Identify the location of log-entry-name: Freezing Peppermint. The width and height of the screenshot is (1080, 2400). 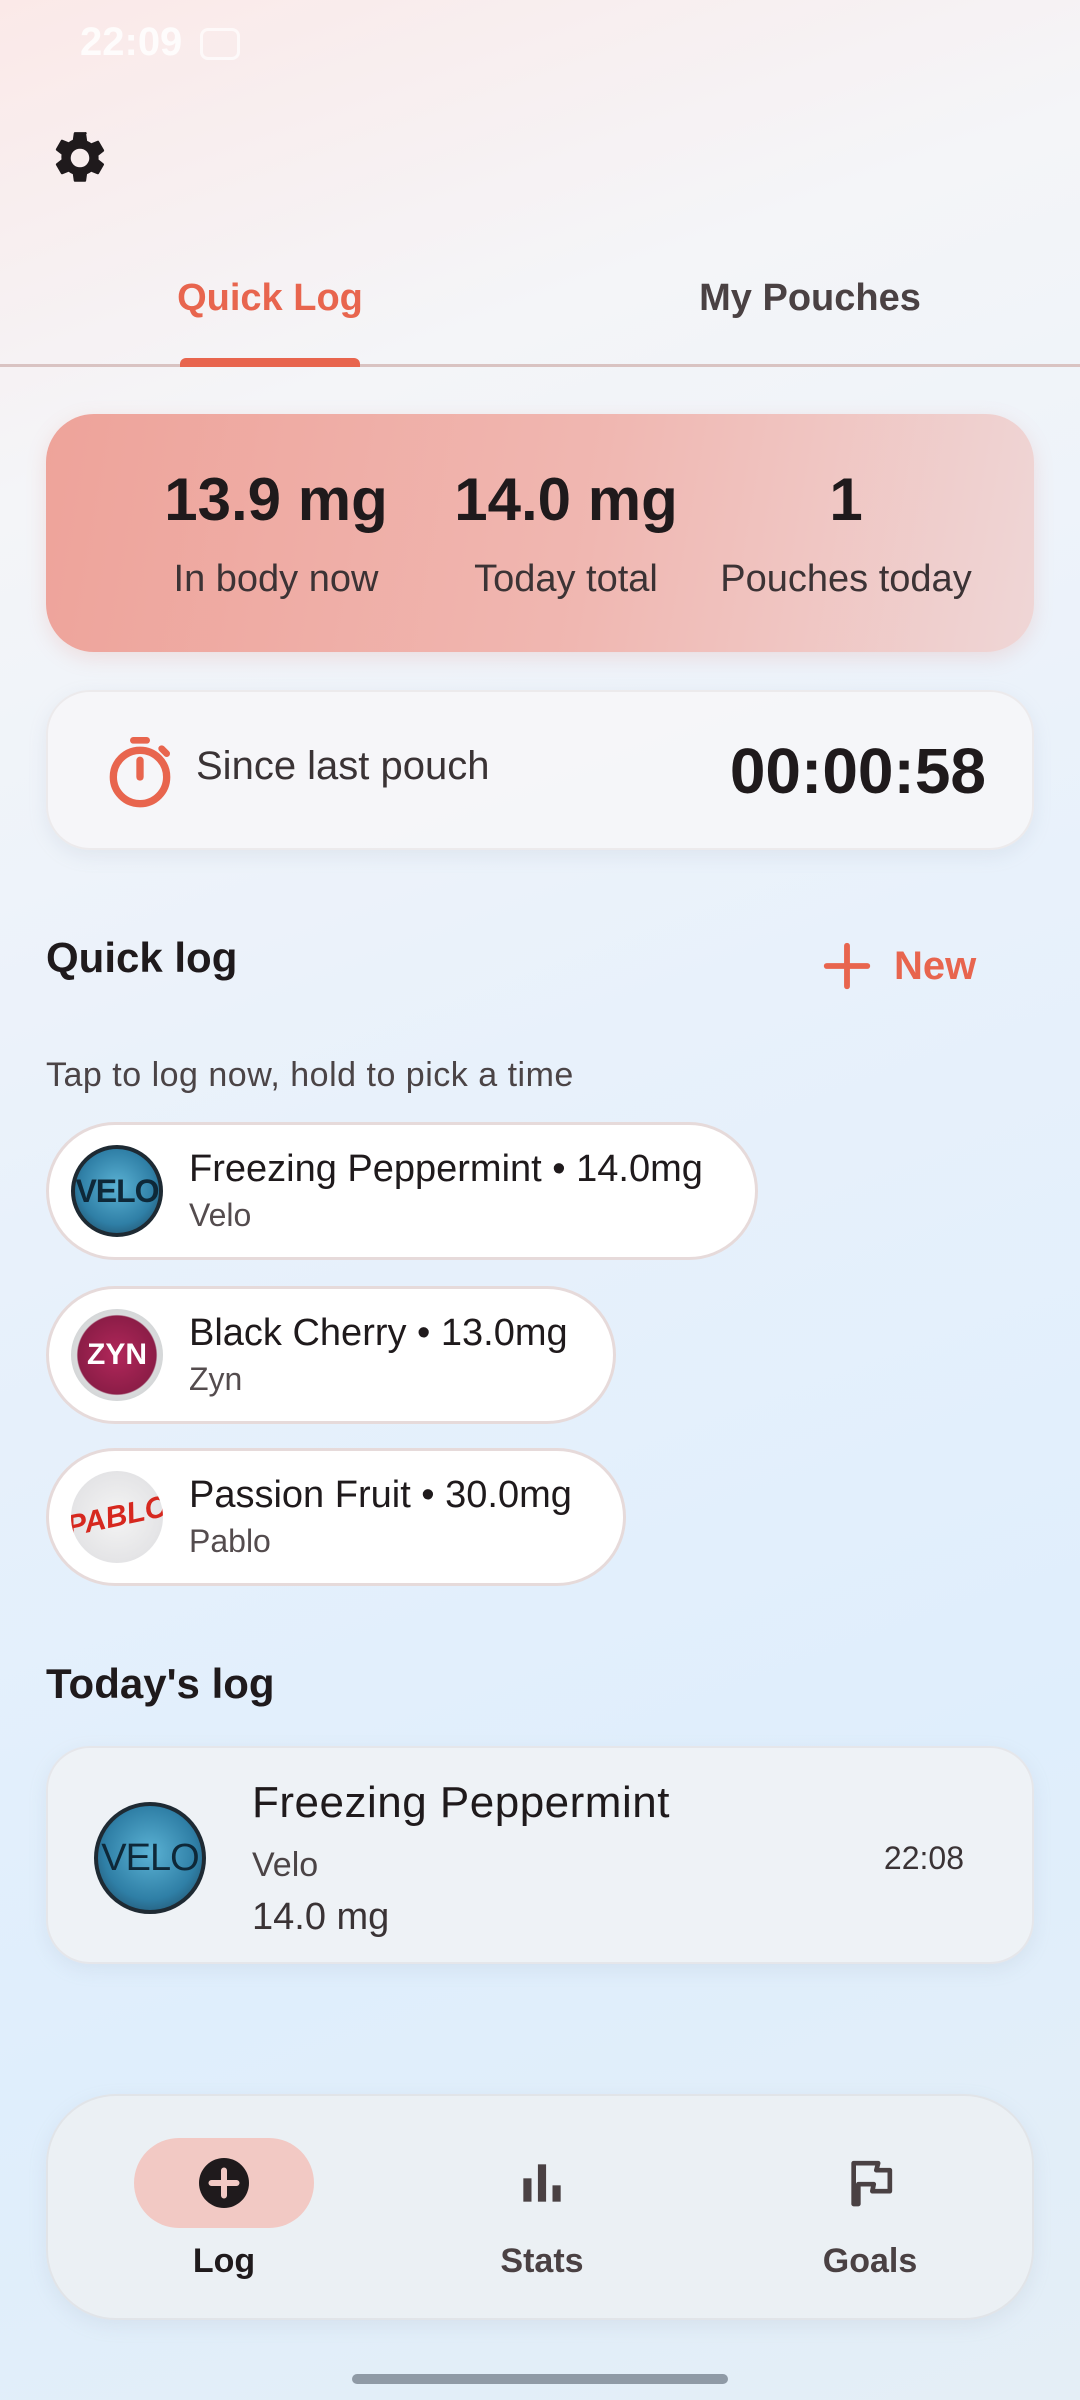
(461, 1802).